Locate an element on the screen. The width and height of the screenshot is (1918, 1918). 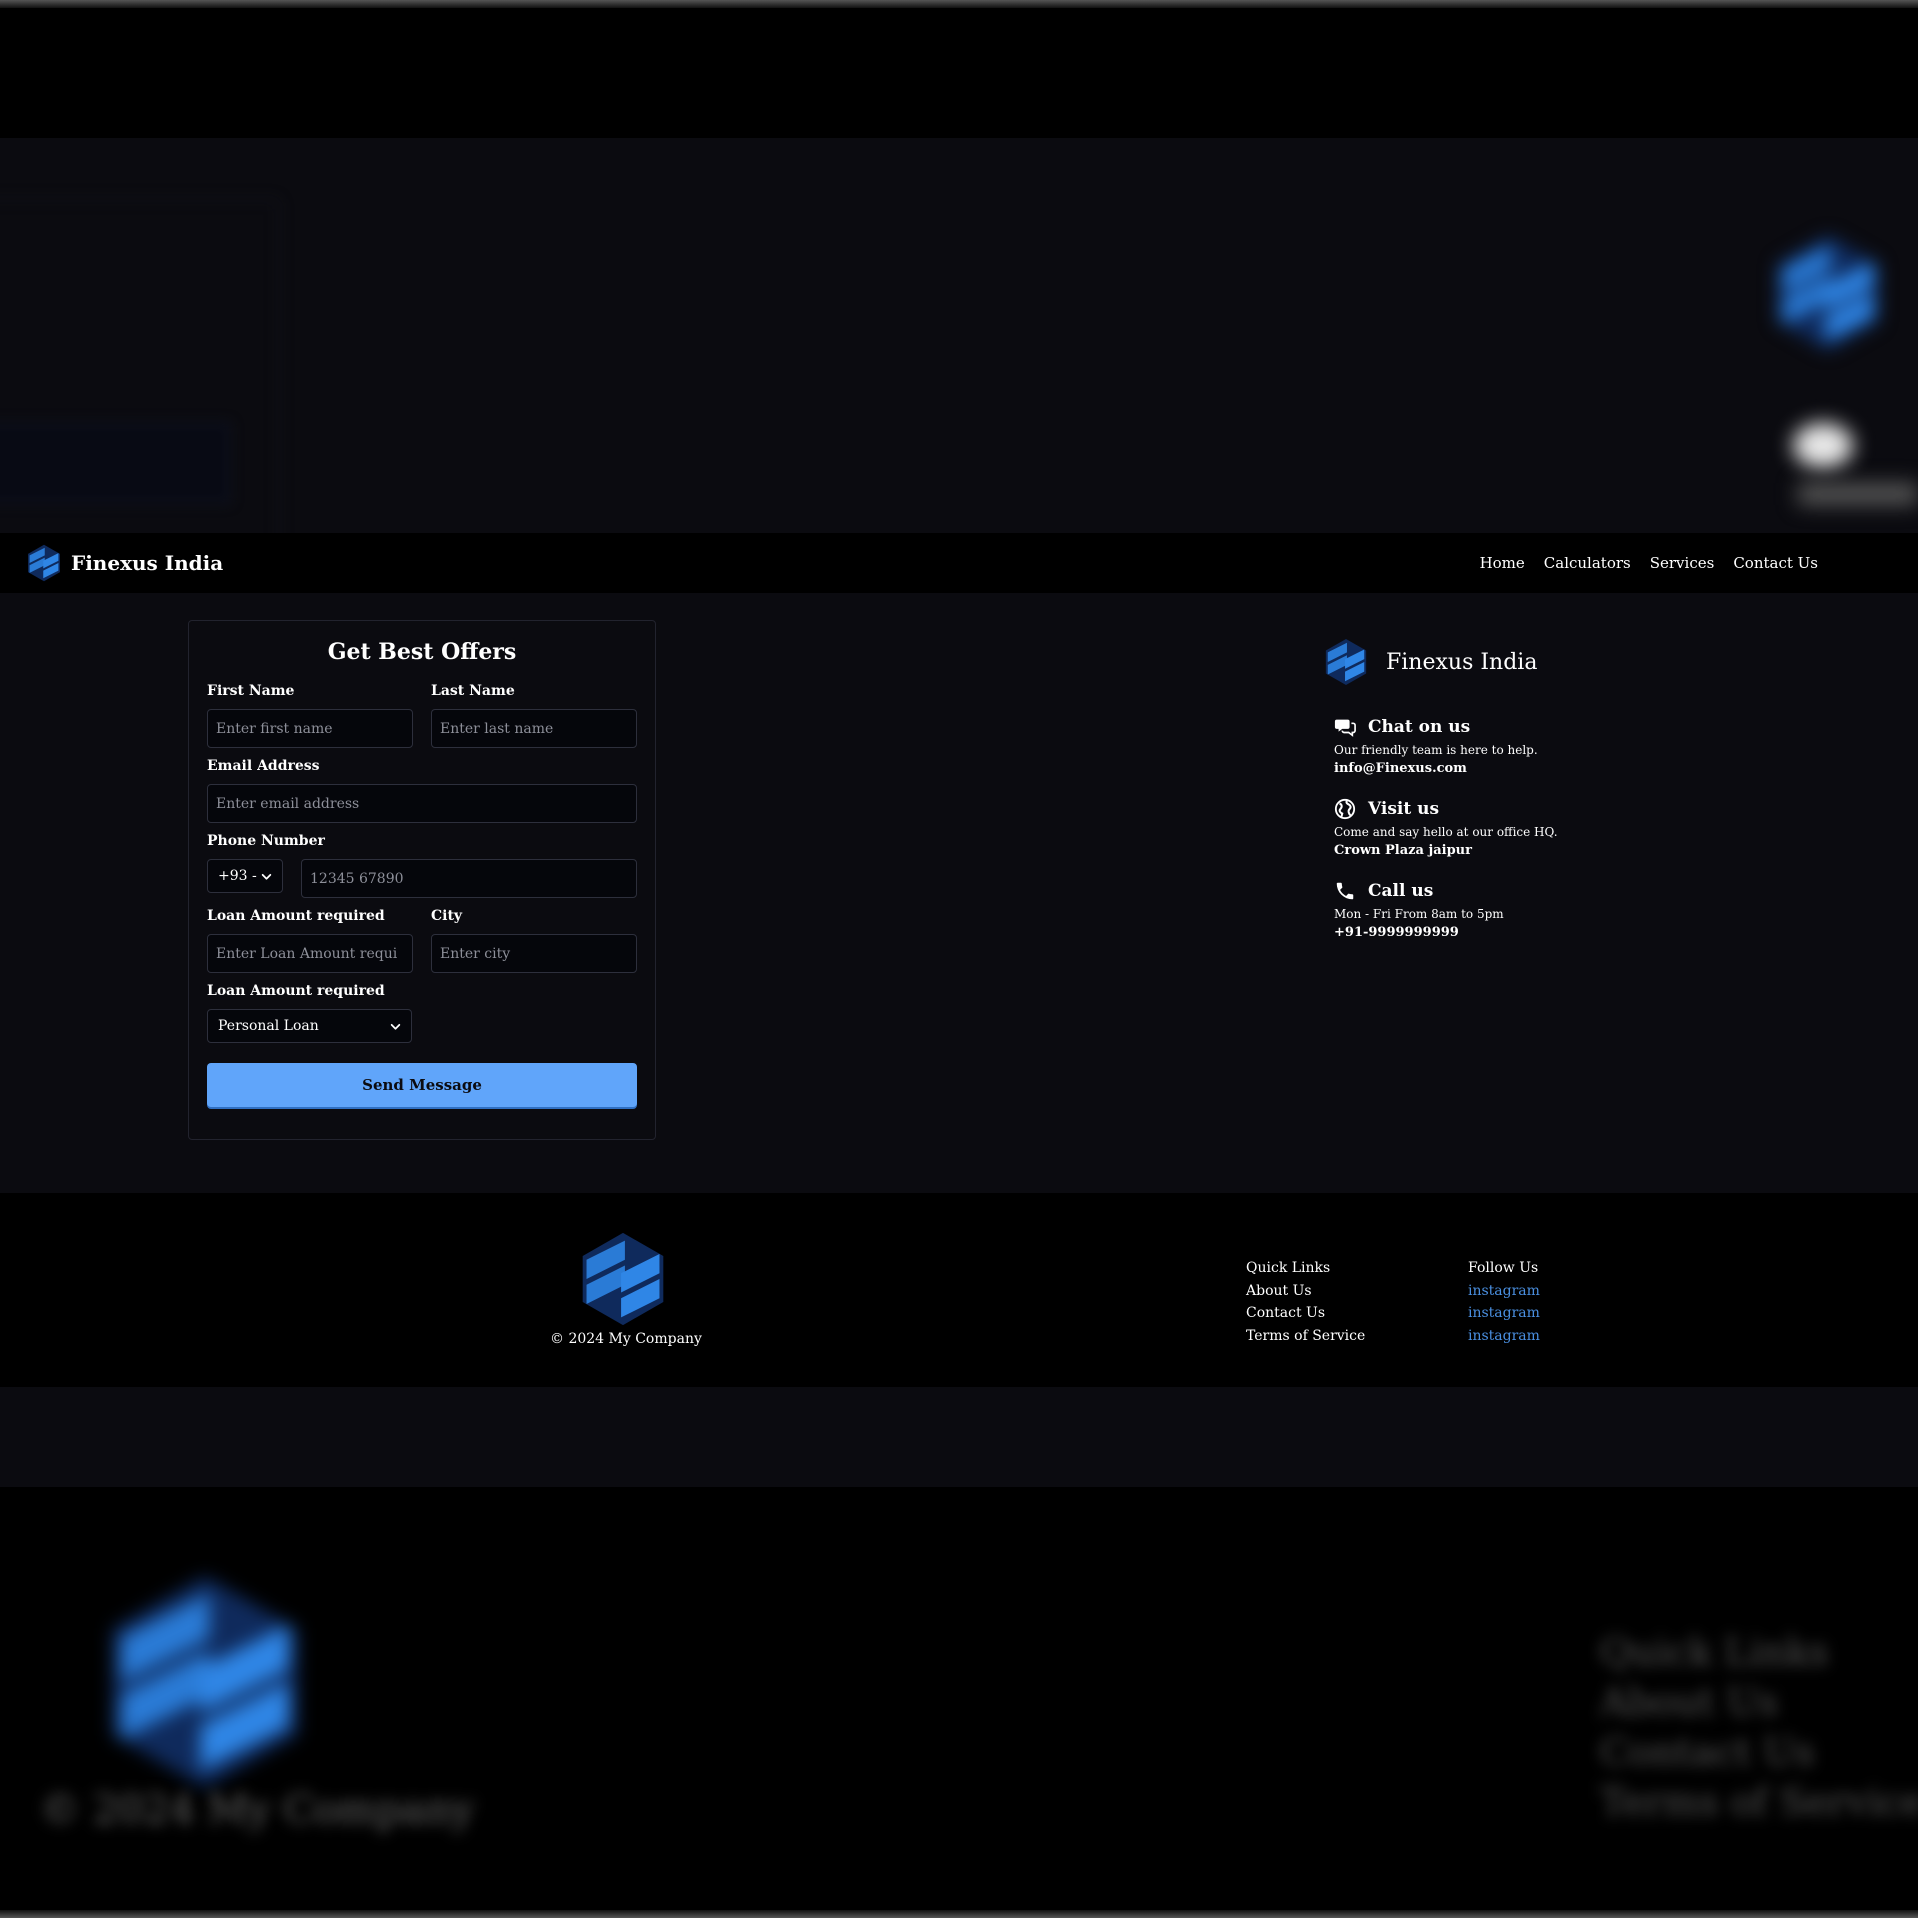
loan-type-select: Personal Loan is located at coordinates (309, 1026).